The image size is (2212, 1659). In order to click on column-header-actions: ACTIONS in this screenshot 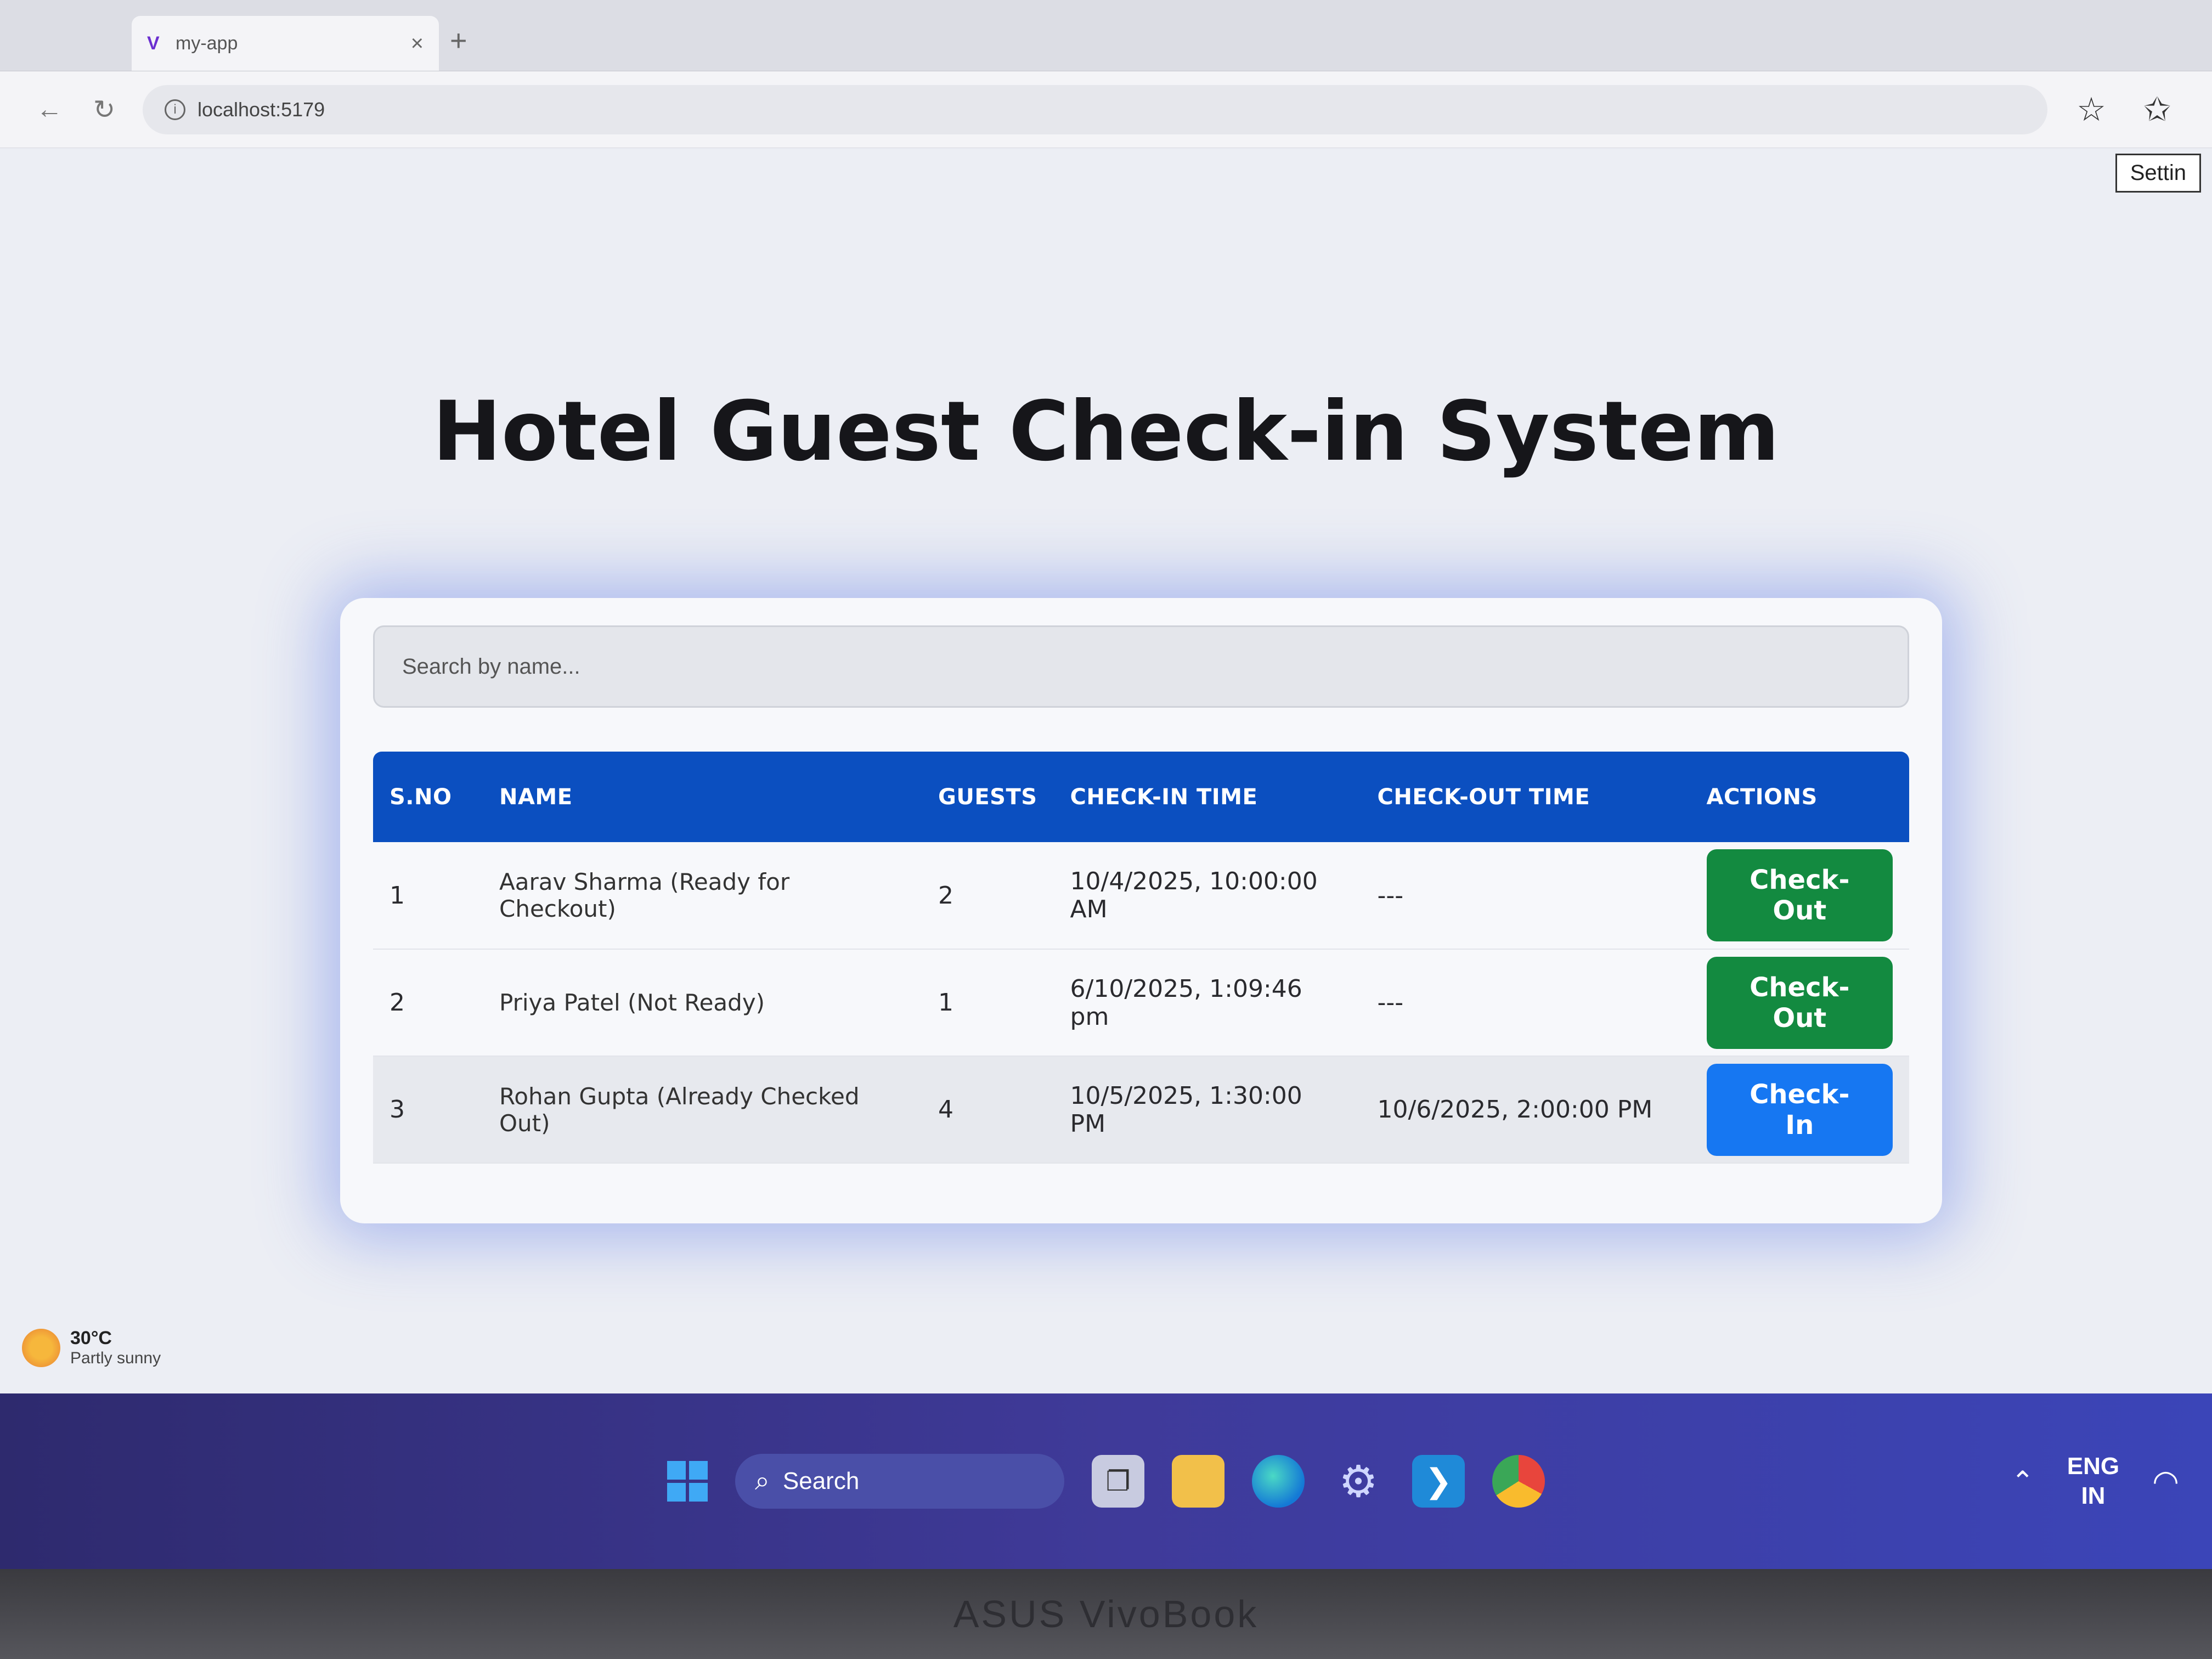, I will do `click(1762, 797)`.